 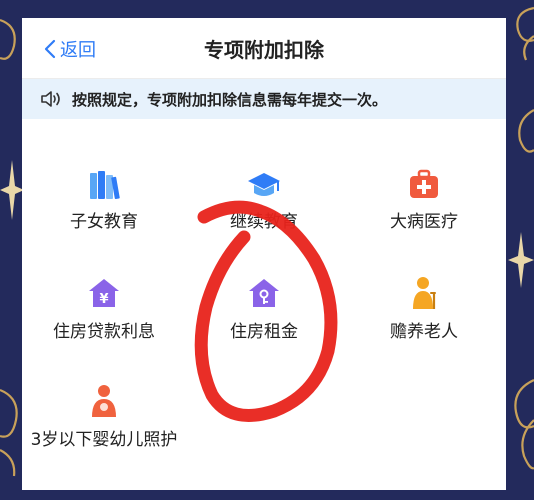 I want to click on cloud-decoration-right, so click(x=524, y=238).